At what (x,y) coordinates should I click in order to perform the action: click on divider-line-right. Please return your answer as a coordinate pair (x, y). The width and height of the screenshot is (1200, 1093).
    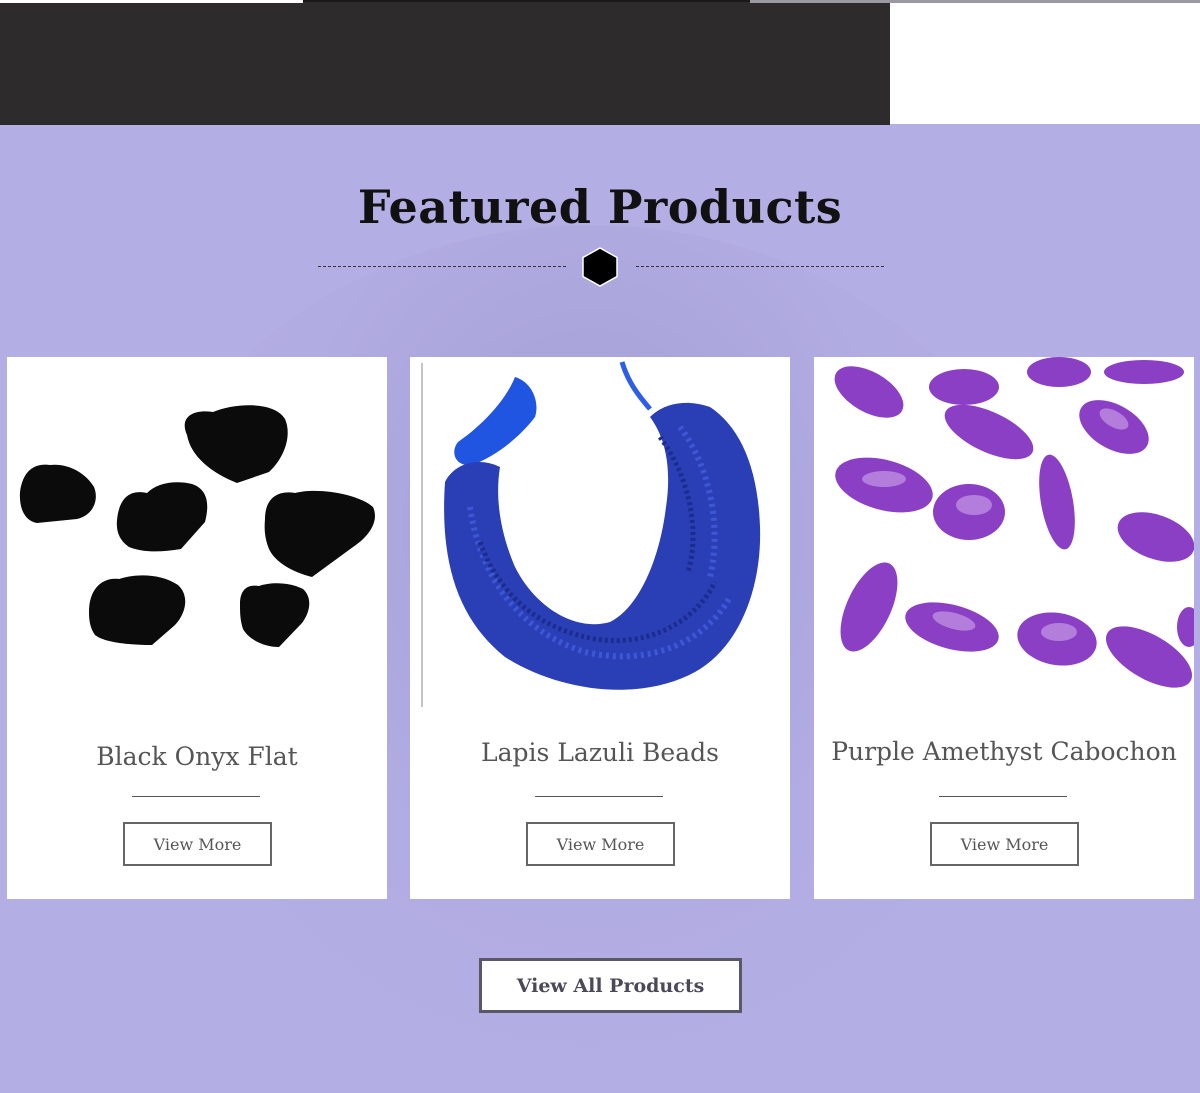
    Looking at the image, I should click on (760, 266).